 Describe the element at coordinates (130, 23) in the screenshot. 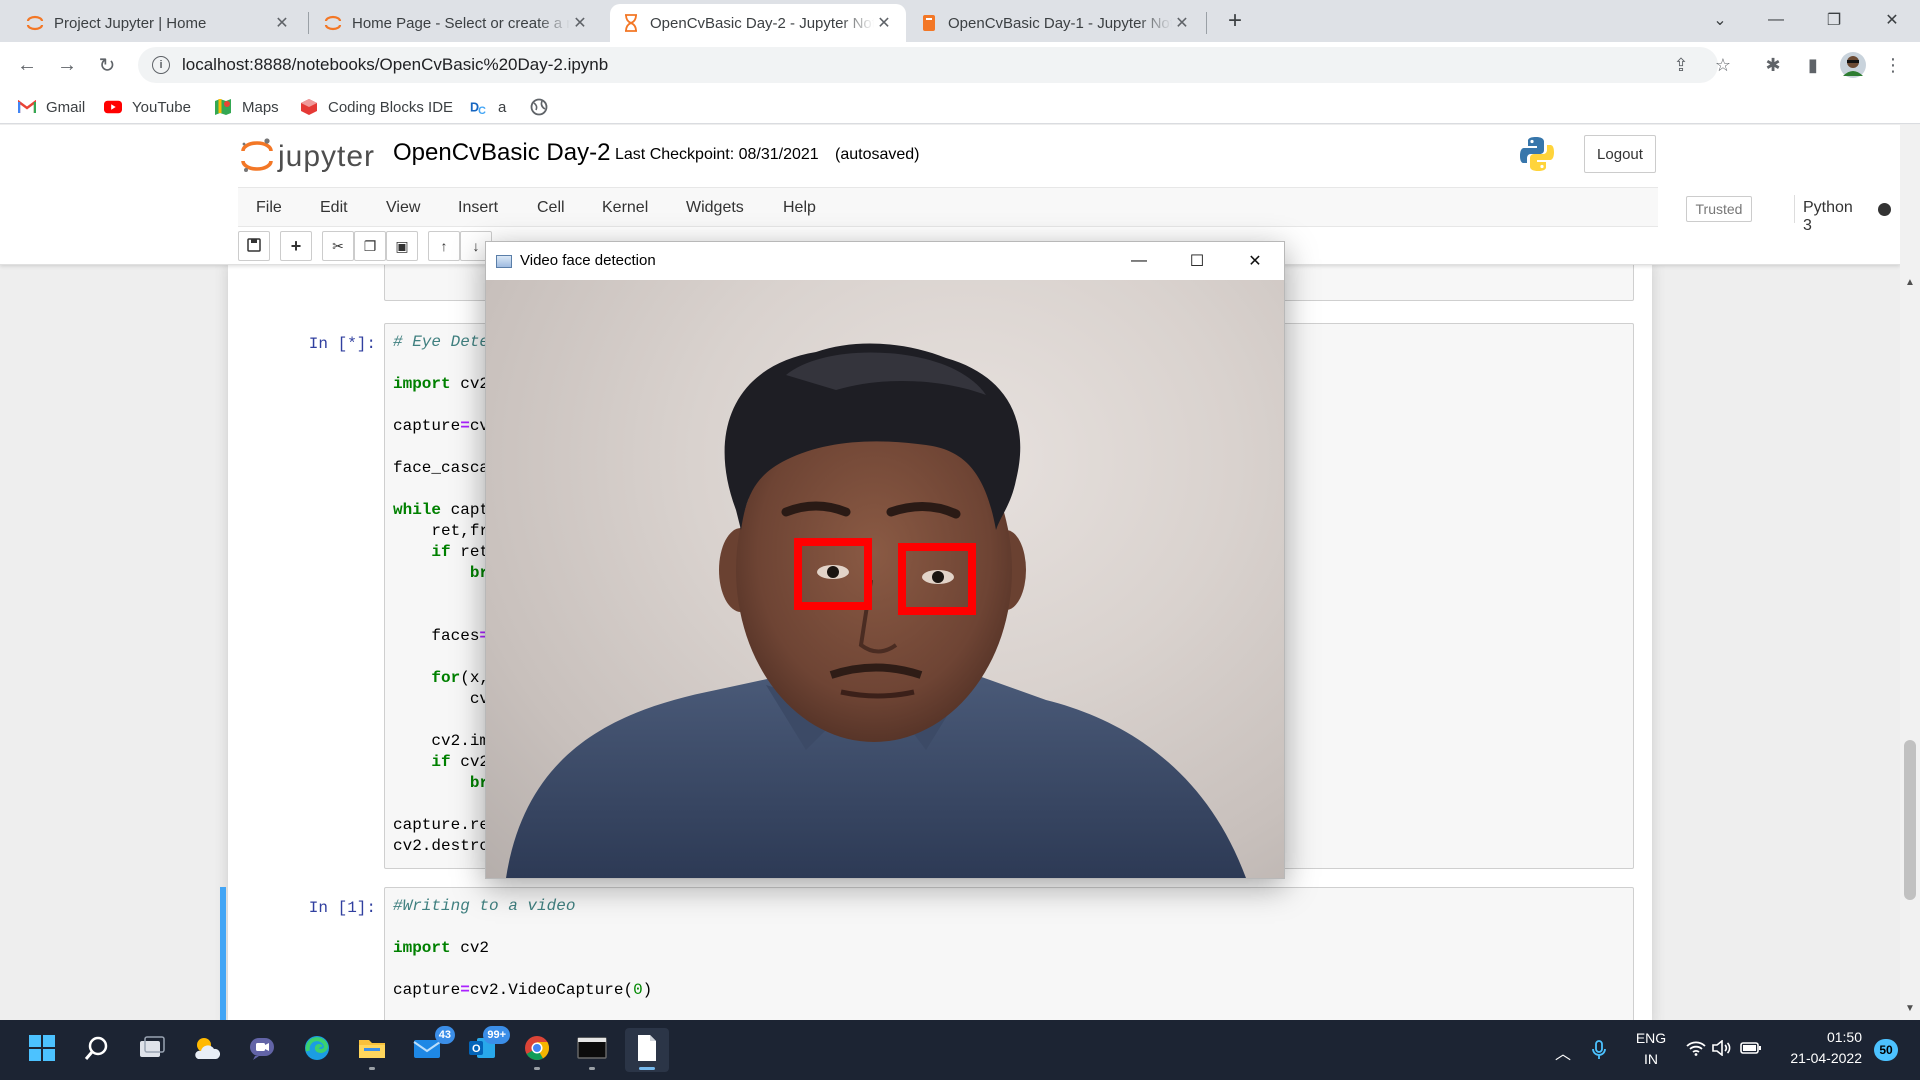

I see `tab-title: Project Jupyter | Home` at that location.